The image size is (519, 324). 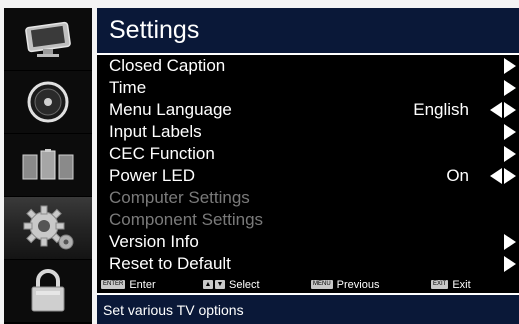 What do you see at coordinates (451, 284) in the screenshot?
I see `hint-exit: EXIT Exit` at bounding box center [451, 284].